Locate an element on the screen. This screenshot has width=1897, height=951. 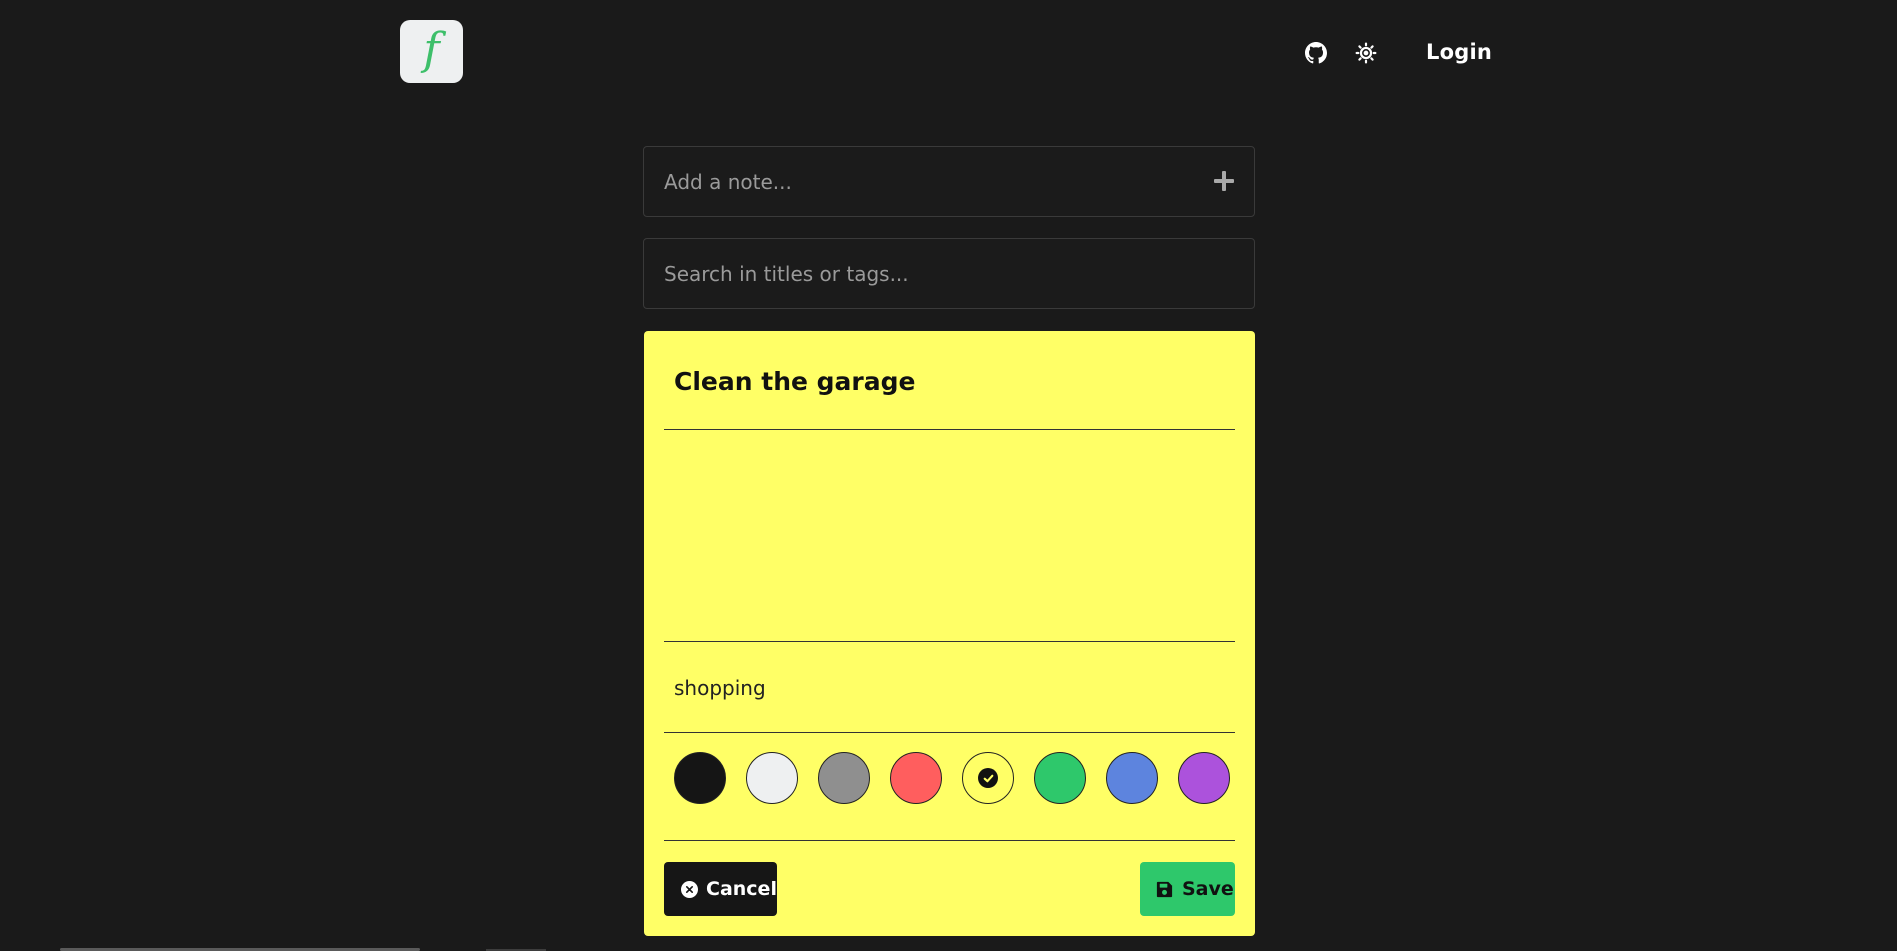
plus-icon is located at coordinates (1224, 181).